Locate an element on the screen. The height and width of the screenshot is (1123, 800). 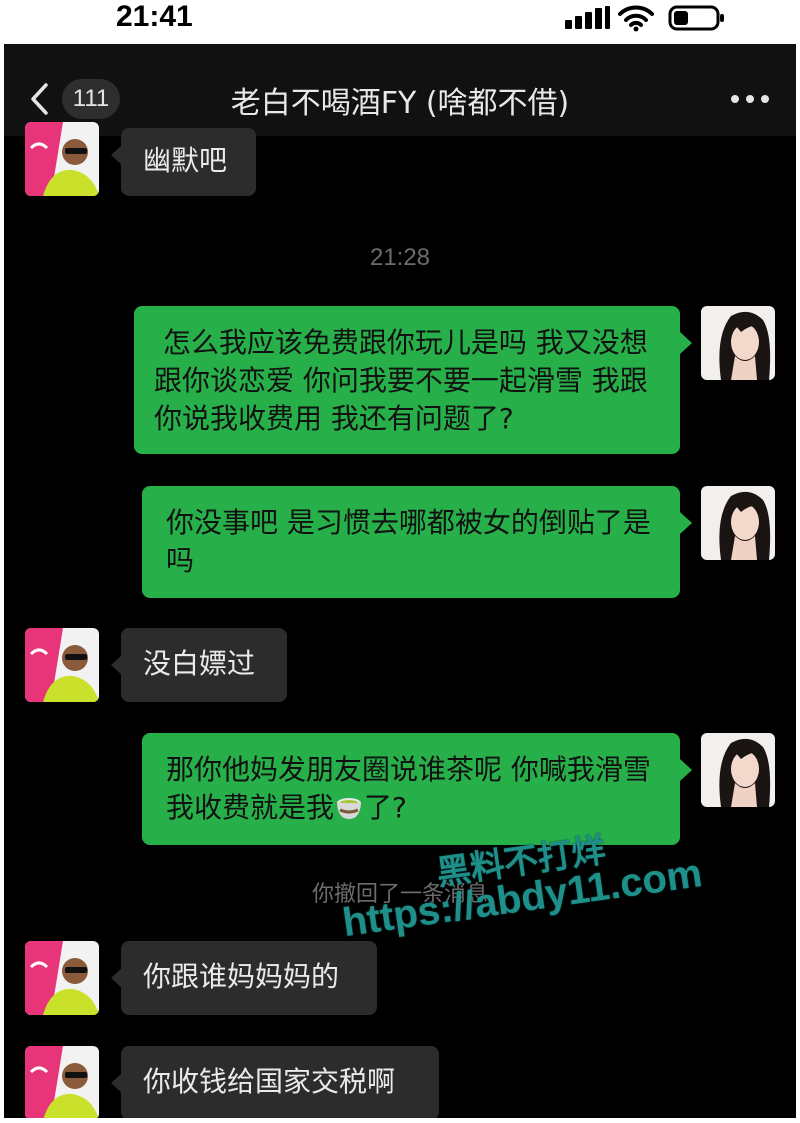
message-text: 了? is located at coordinates (385, 807).